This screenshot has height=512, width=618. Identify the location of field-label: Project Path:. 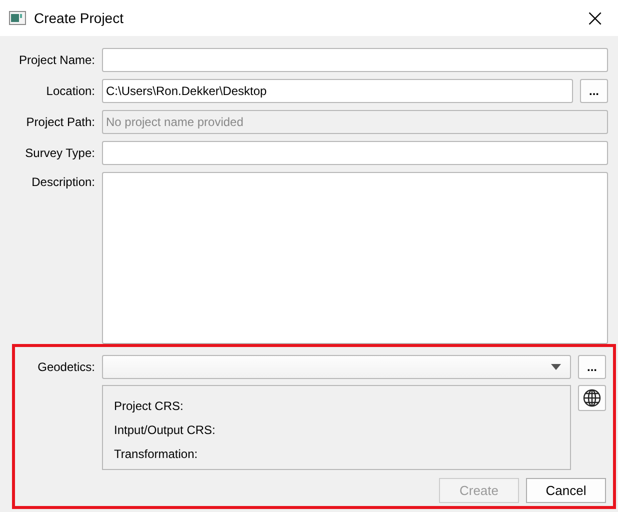
(60, 122).